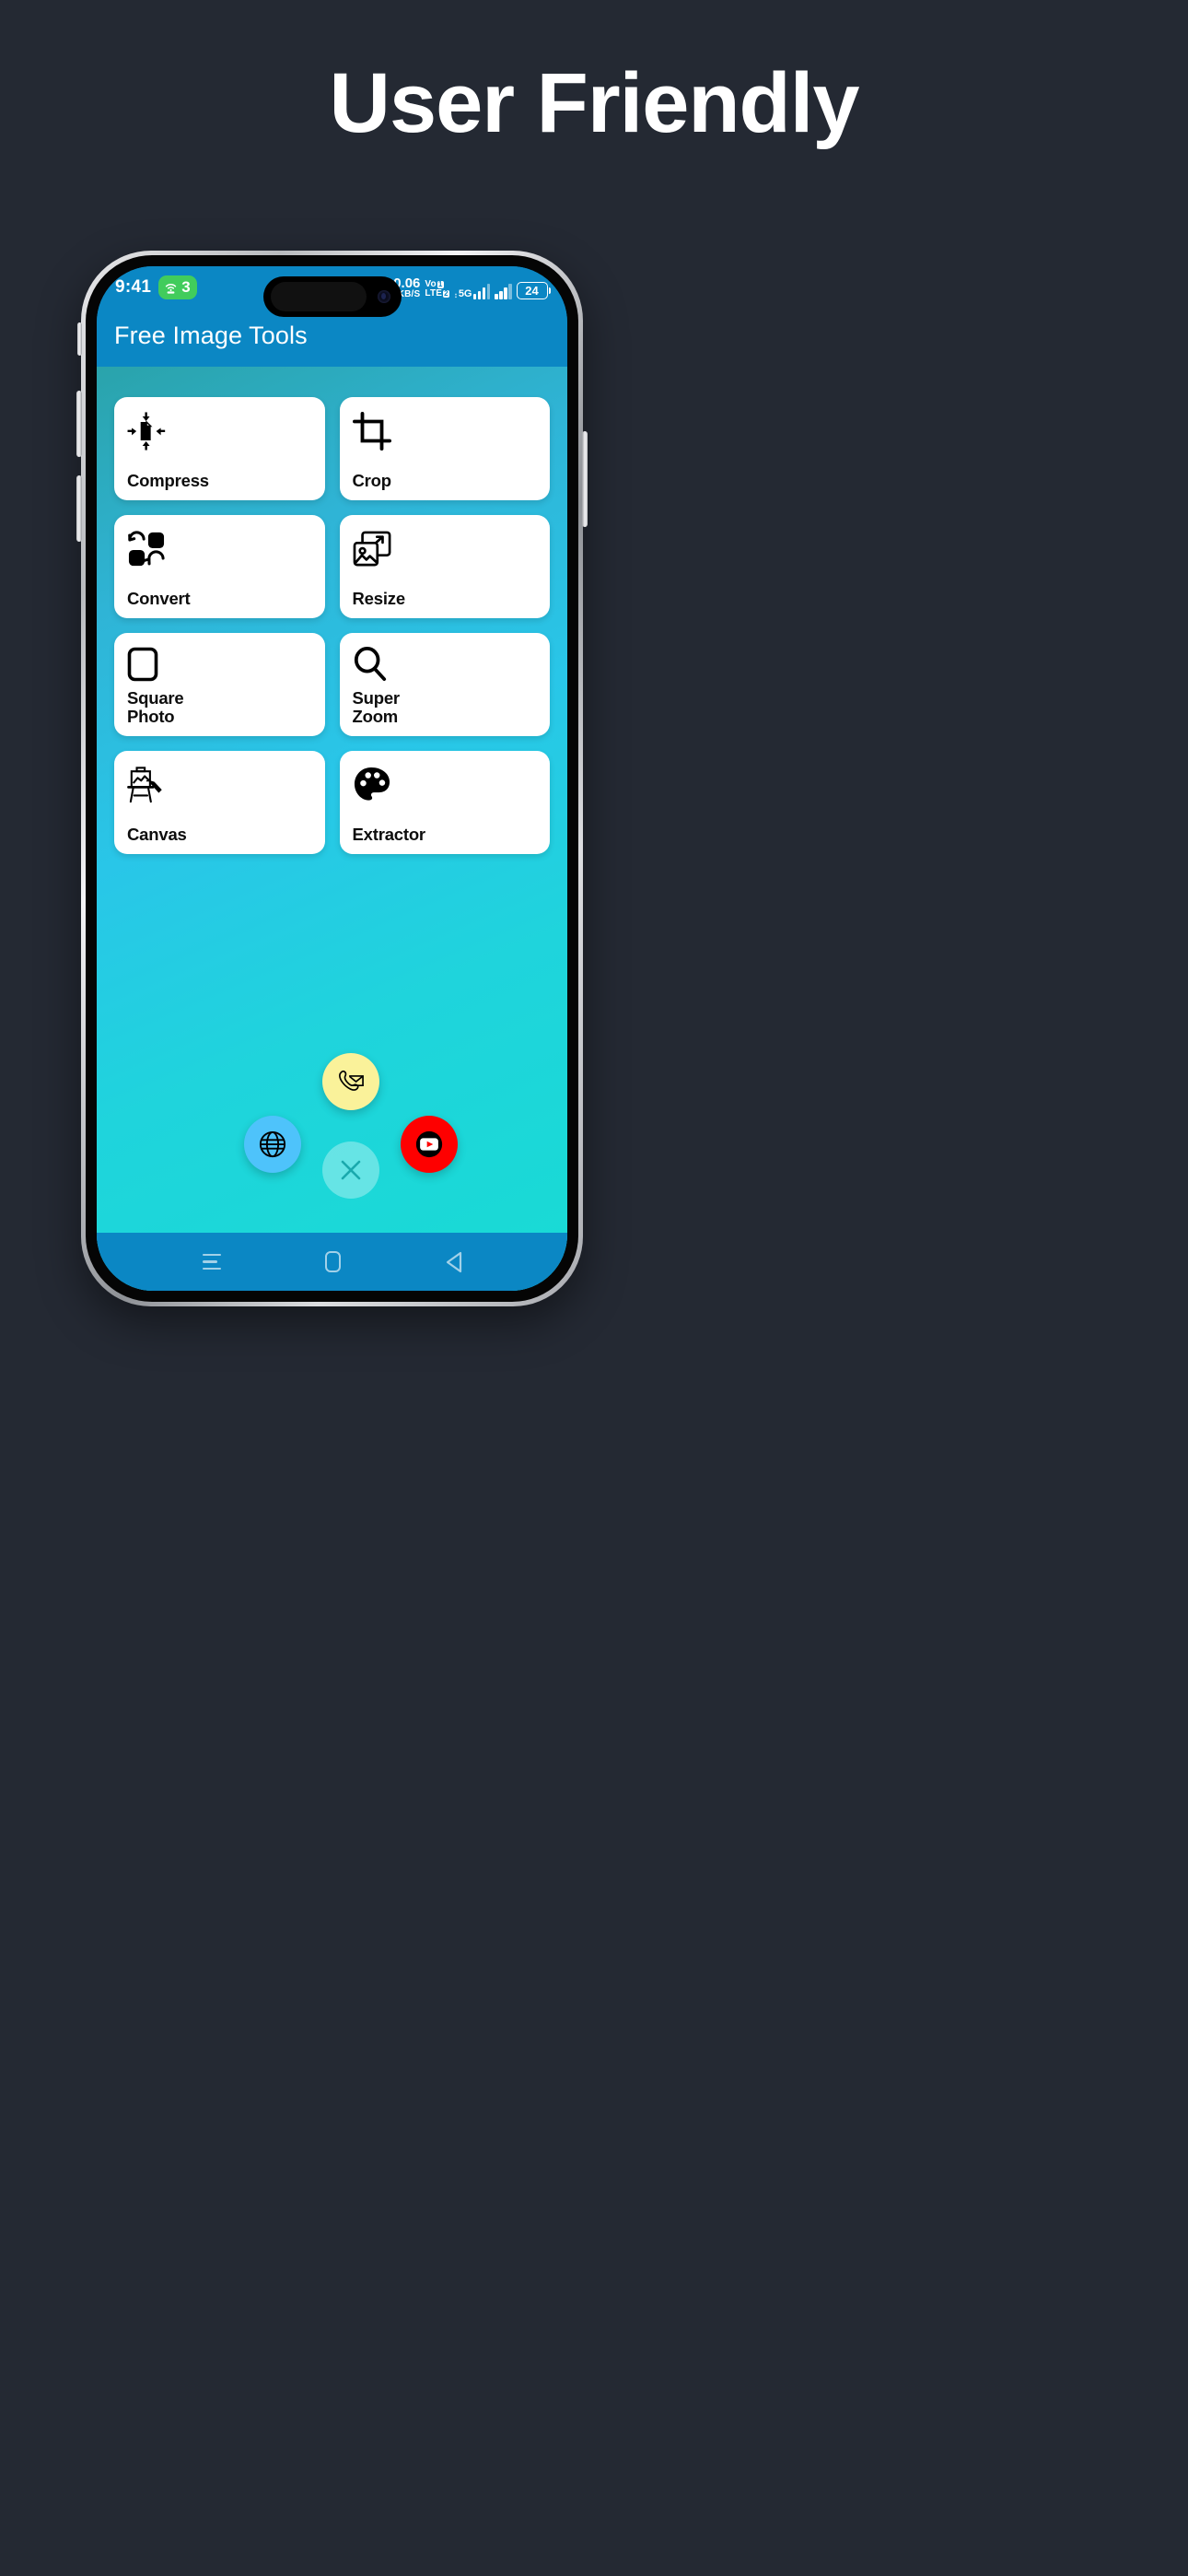 The image size is (1188, 2576). I want to click on wifi-hotspot-badge: 3, so click(177, 287).